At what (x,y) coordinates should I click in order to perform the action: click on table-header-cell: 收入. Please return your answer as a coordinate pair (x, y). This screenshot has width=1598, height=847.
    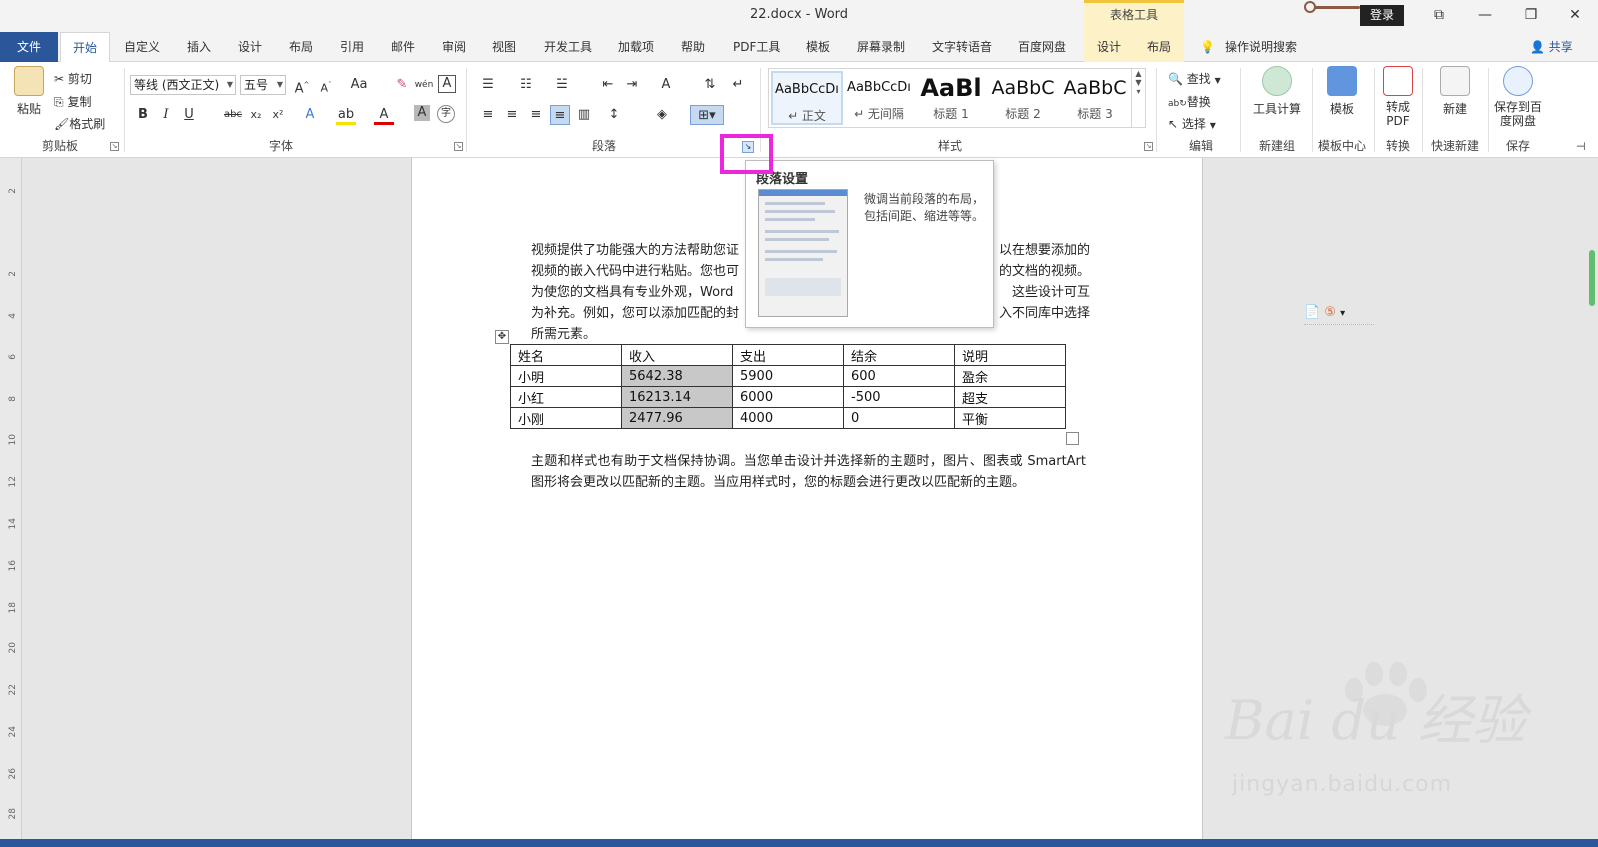
    Looking at the image, I should click on (677, 355).